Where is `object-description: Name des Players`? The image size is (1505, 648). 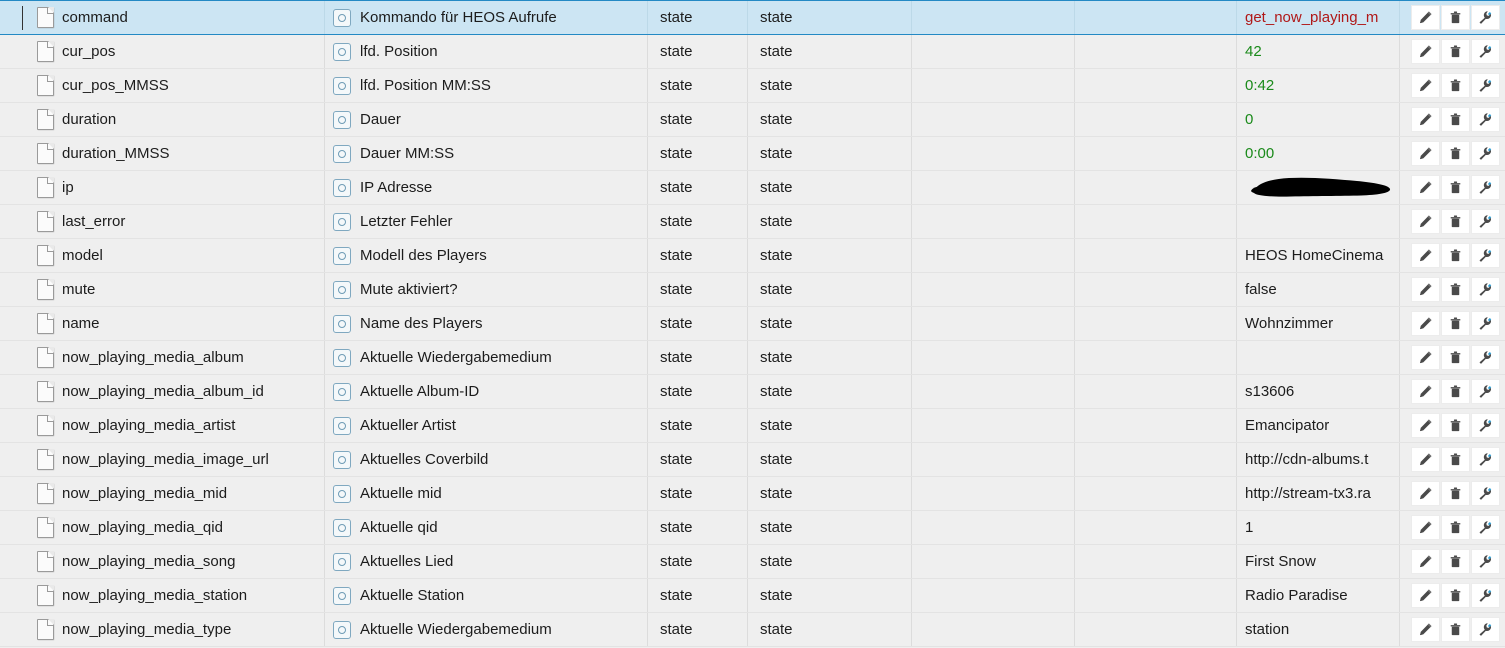
object-description: Name des Players is located at coordinates (421, 323).